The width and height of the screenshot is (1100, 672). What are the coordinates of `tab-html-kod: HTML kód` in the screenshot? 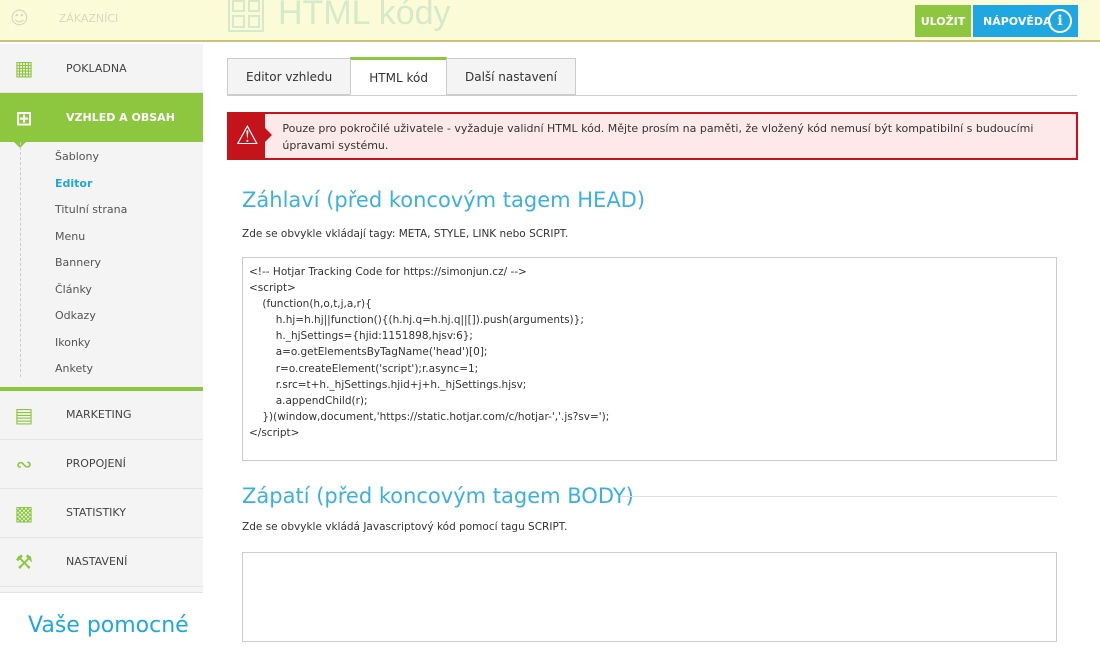 It's located at (398, 76).